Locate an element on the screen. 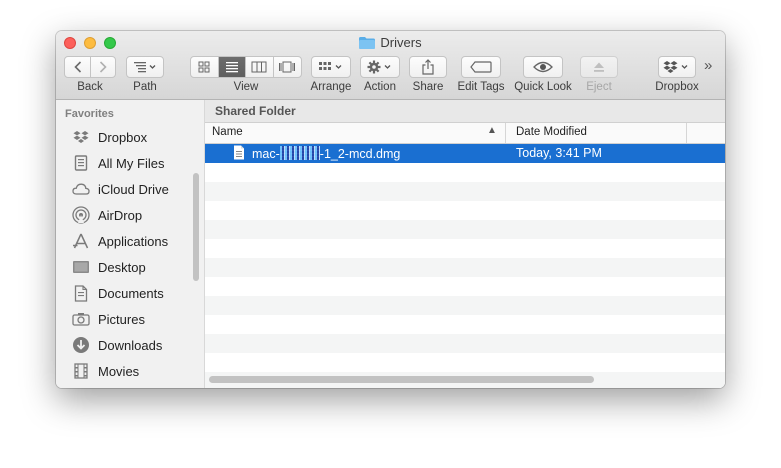 The image size is (781, 468). back-button is located at coordinates (78, 67).